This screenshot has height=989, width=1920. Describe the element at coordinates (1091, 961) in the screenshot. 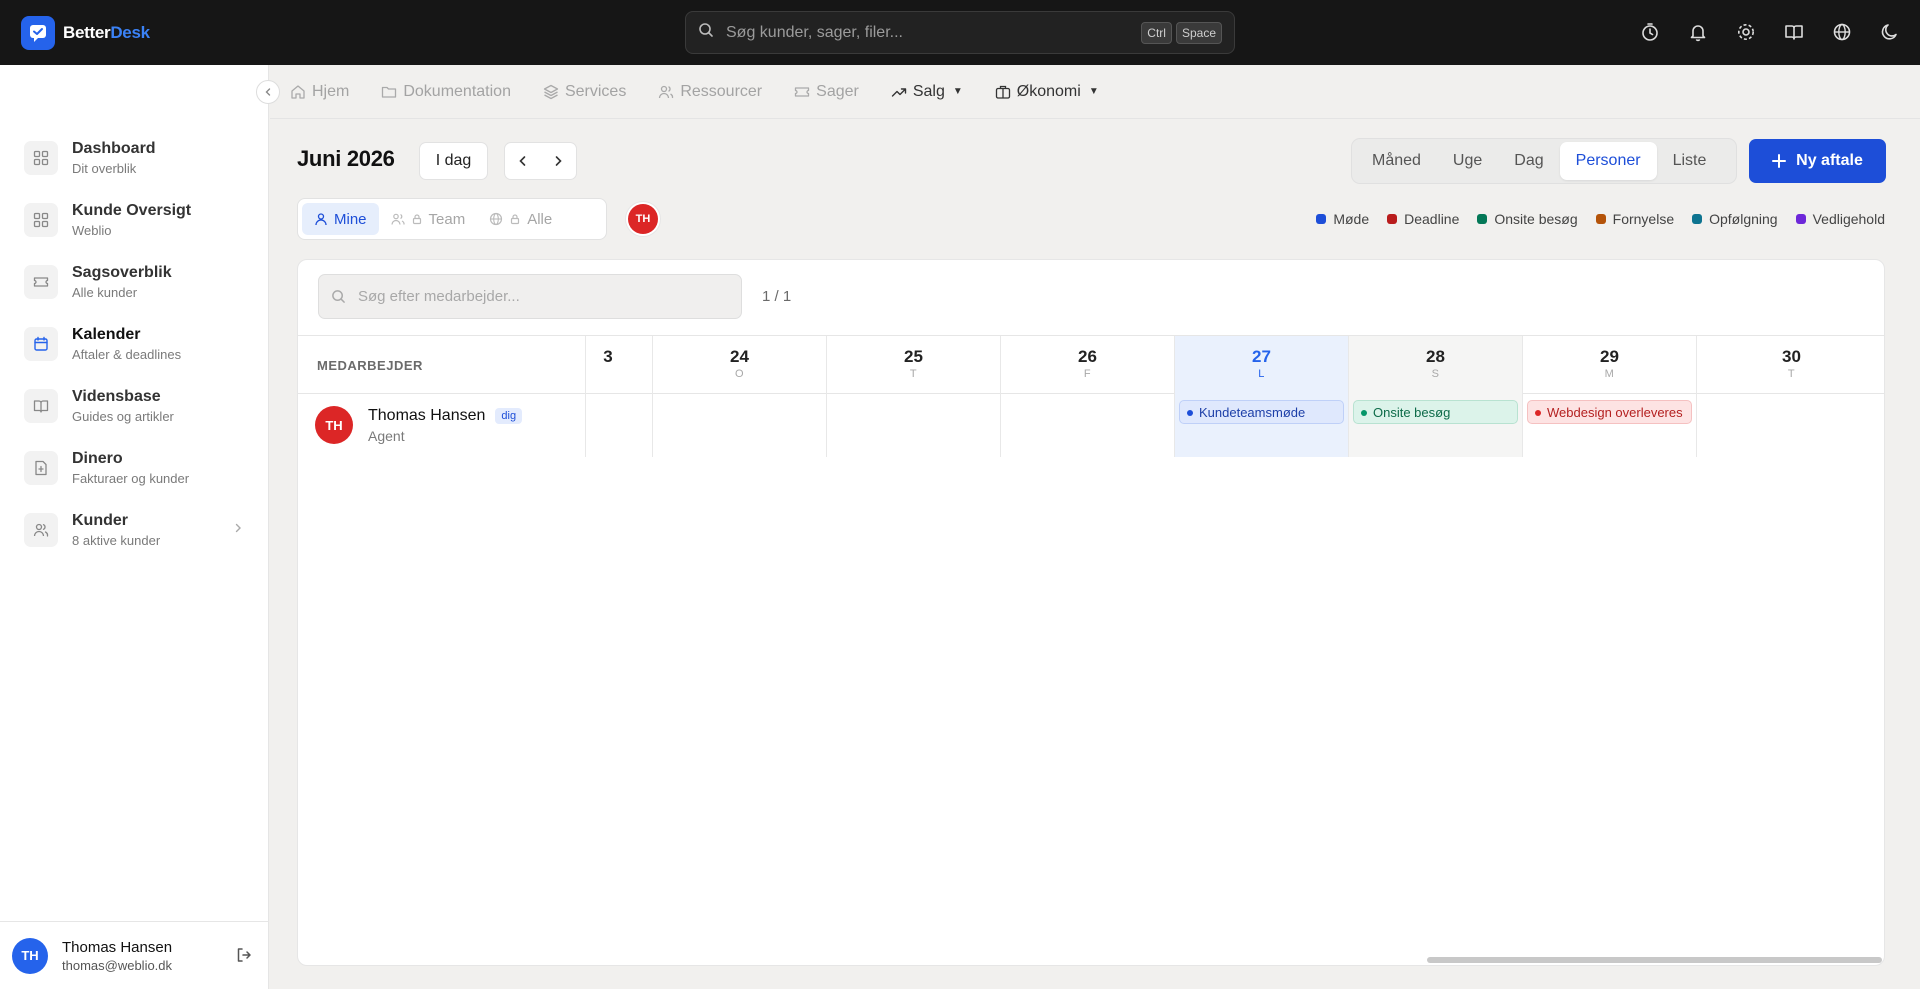

I see `horizontal-scrollbar` at that location.